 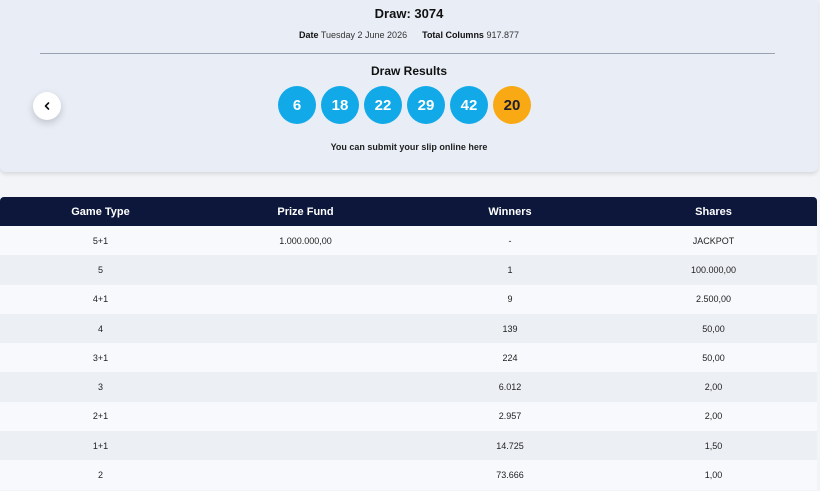 I want to click on header-winners: Winners, so click(x=510, y=211).